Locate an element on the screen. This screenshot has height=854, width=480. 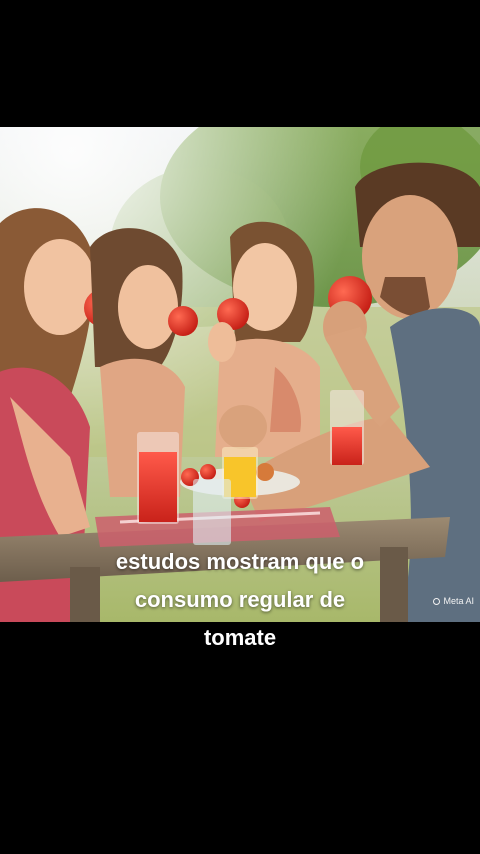
caption-line-3: tomate is located at coordinates (240, 637).